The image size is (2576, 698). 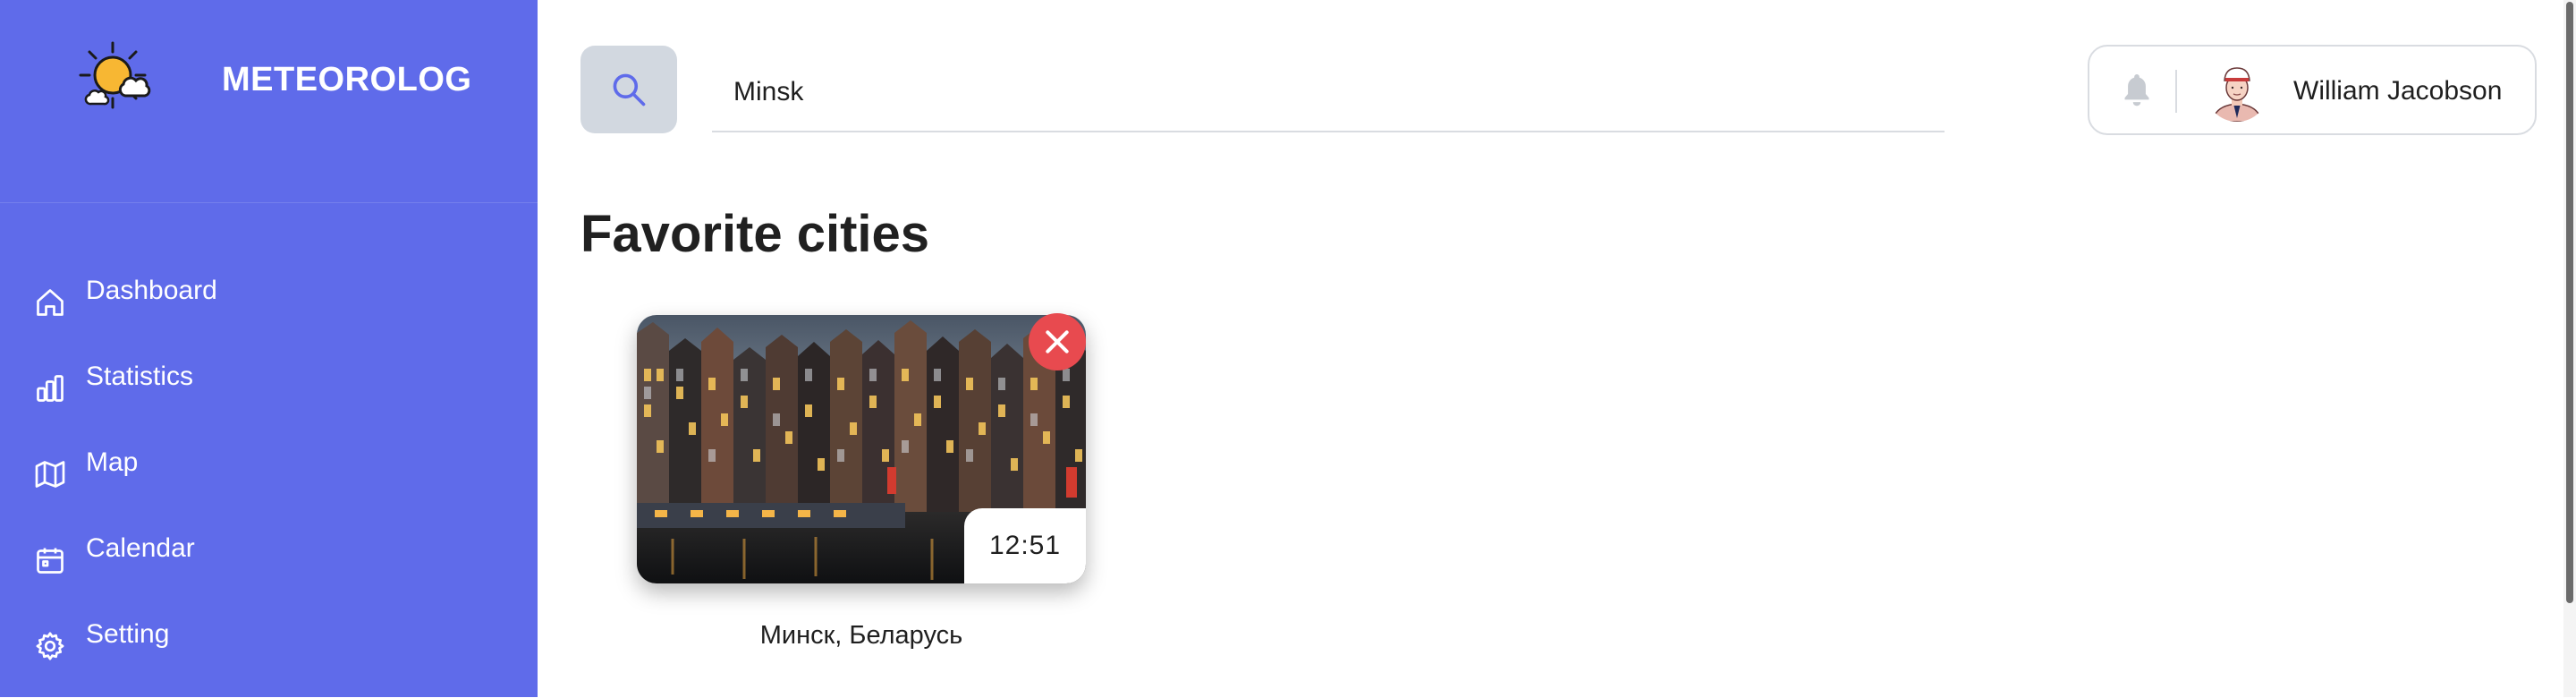 I want to click on scrollbar-thumb, so click(x=2569, y=302).